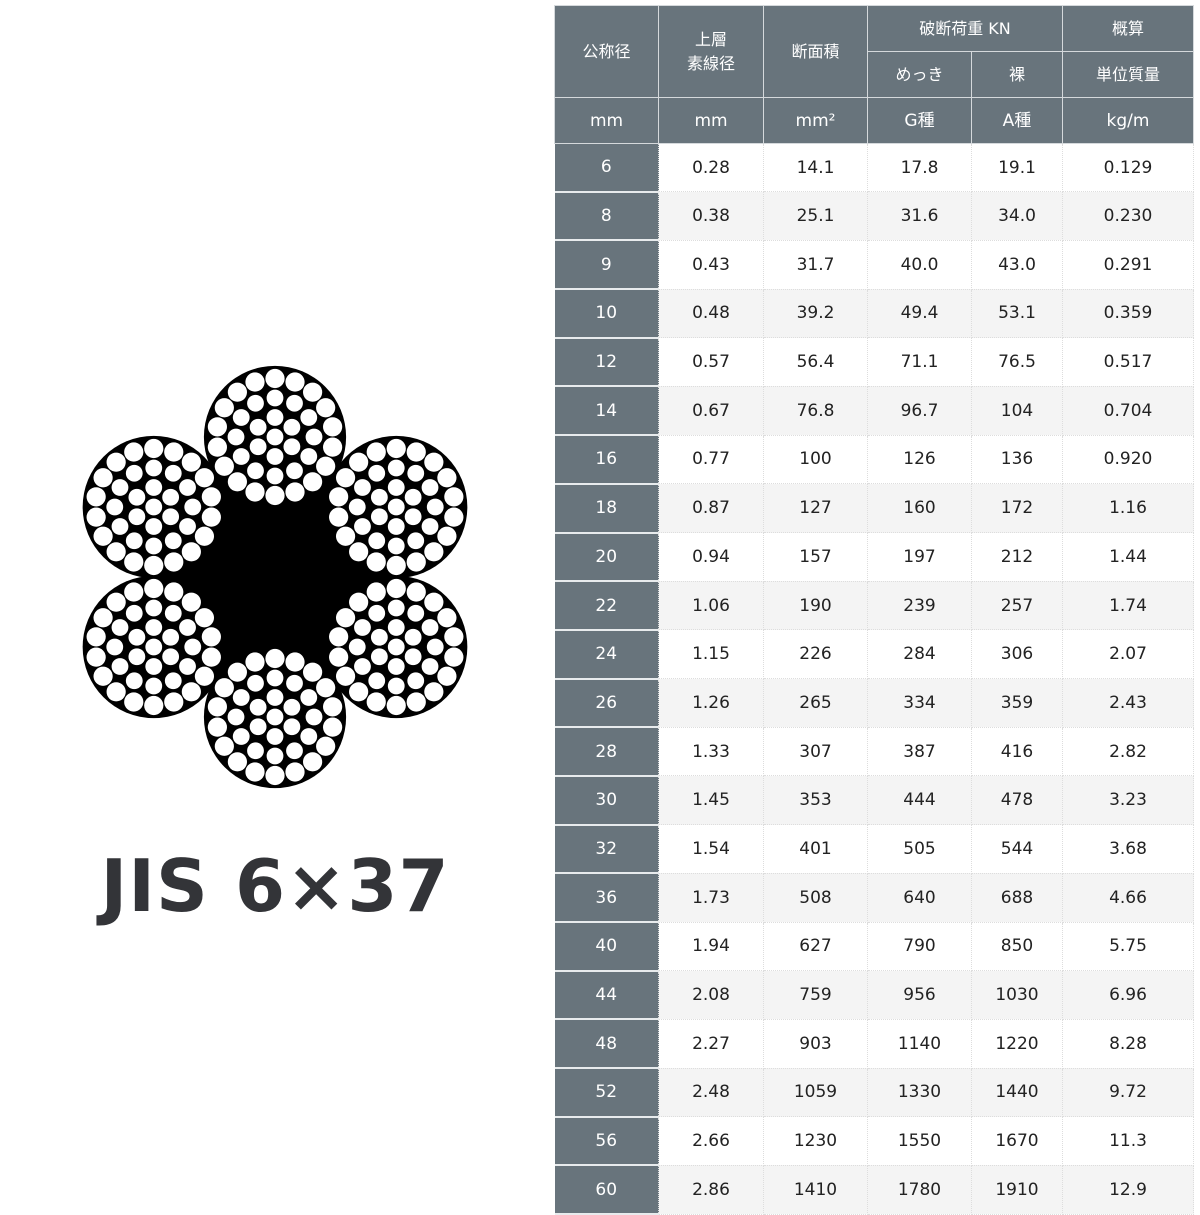 Image resolution: width=1200 pixels, height=1215 pixels. What do you see at coordinates (815, 946) in the screenshot?
I see `cell-cross-section: 627` at bounding box center [815, 946].